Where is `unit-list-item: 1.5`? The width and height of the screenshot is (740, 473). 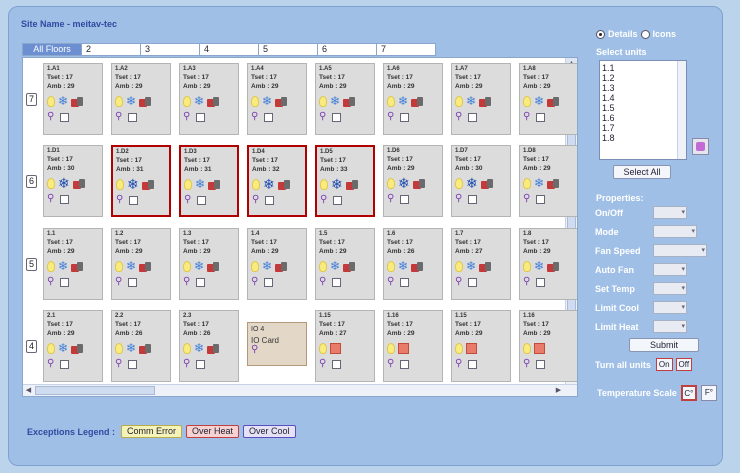
unit-list-item: 1.5 is located at coordinates (643, 108).